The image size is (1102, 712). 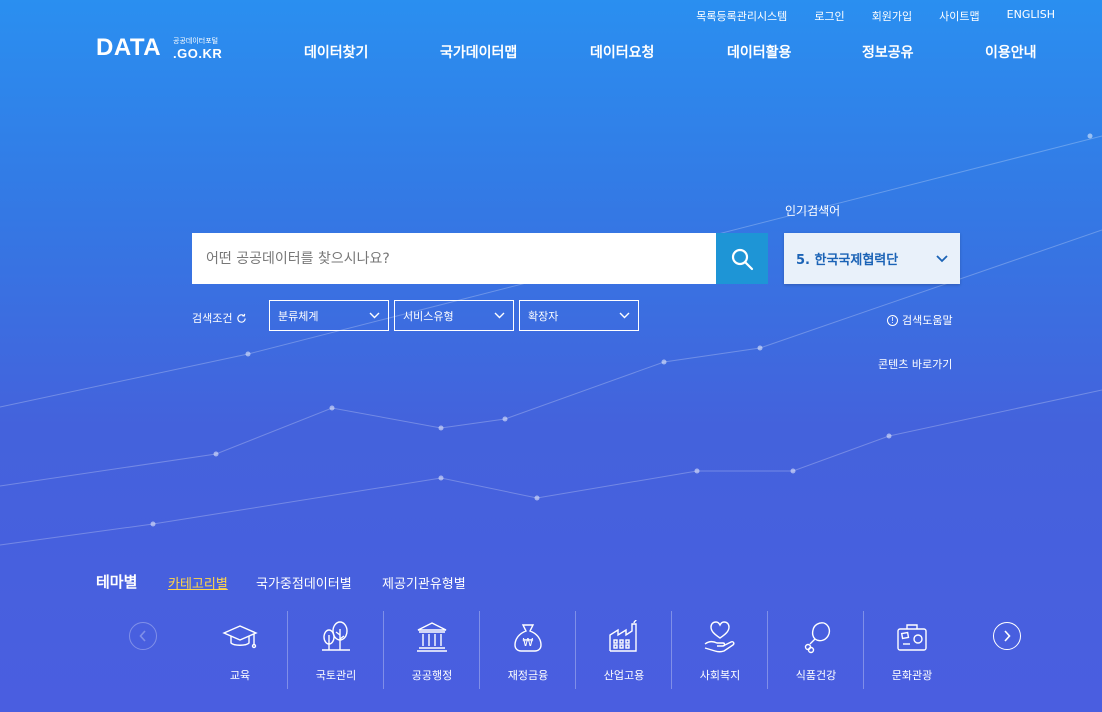 What do you see at coordinates (424, 582) in the screenshot?
I see `tab-provider-type: 제공기관유형별` at bounding box center [424, 582].